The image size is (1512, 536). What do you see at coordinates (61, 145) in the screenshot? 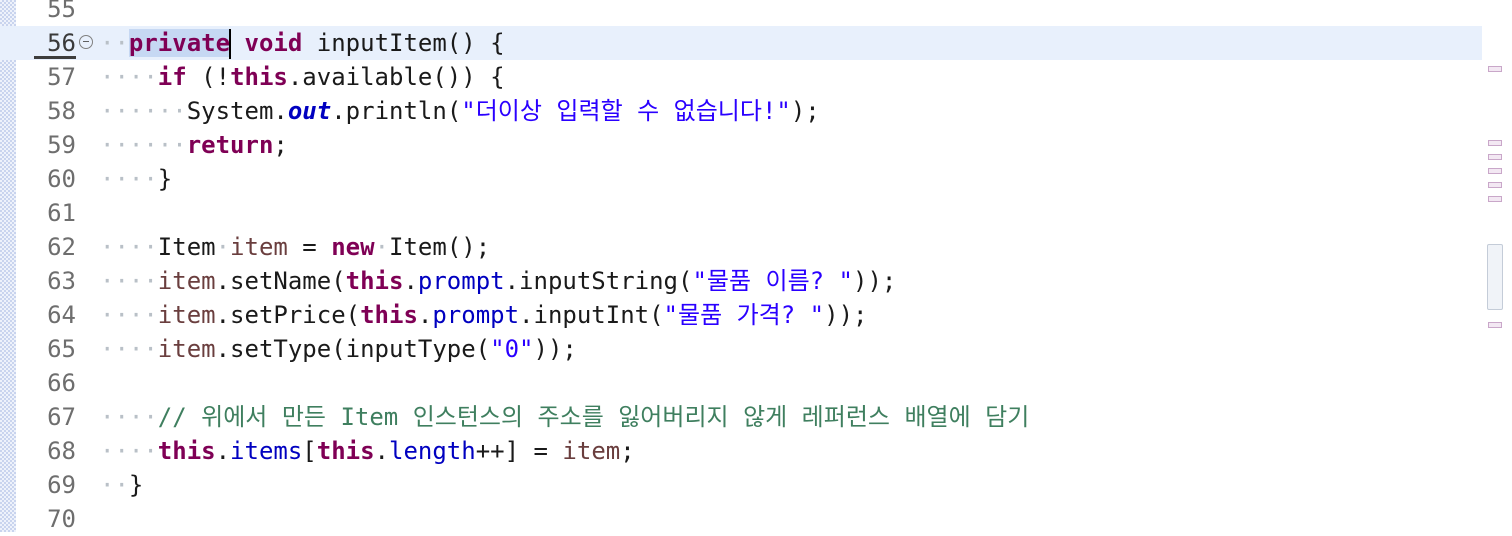
I see `line-number: 59` at bounding box center [61, 145].